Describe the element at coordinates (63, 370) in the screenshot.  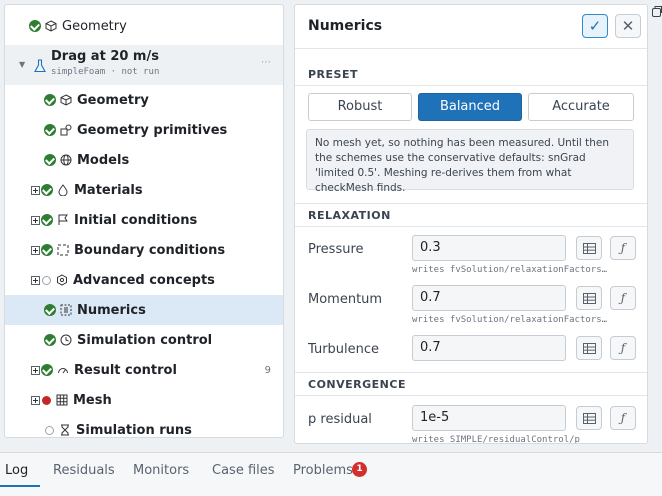
I see `gauge-icon` at that location.